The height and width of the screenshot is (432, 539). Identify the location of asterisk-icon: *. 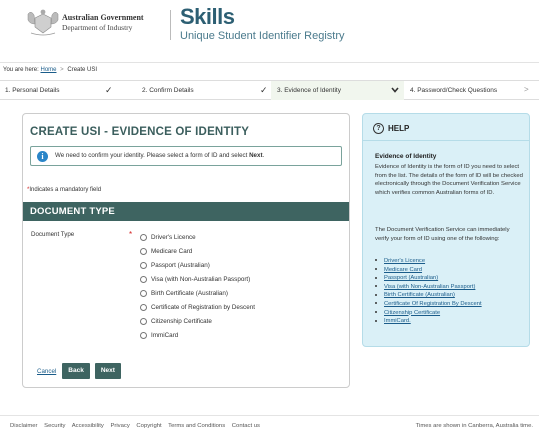
(131, 234).